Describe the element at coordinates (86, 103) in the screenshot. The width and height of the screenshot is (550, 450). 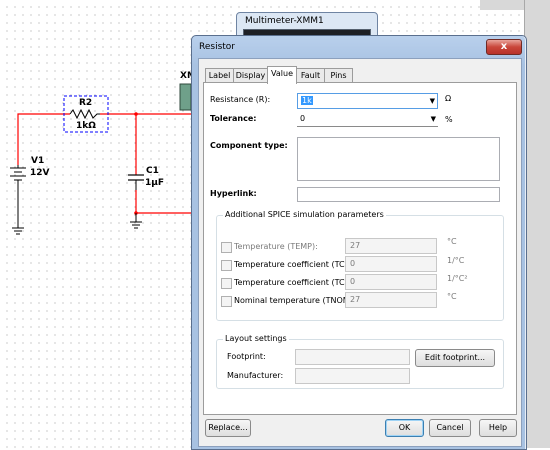
I see `r2-name-label: R2` at that location.